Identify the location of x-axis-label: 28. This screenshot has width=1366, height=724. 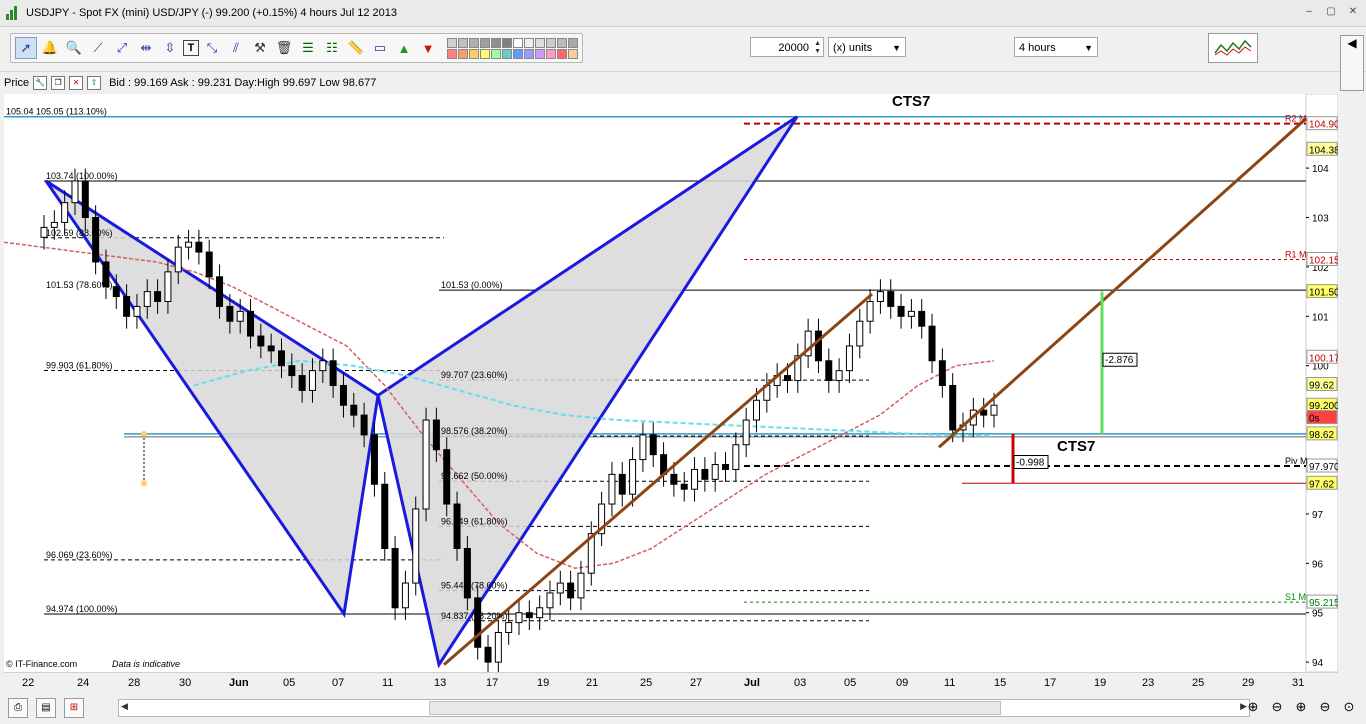
(134, 683).